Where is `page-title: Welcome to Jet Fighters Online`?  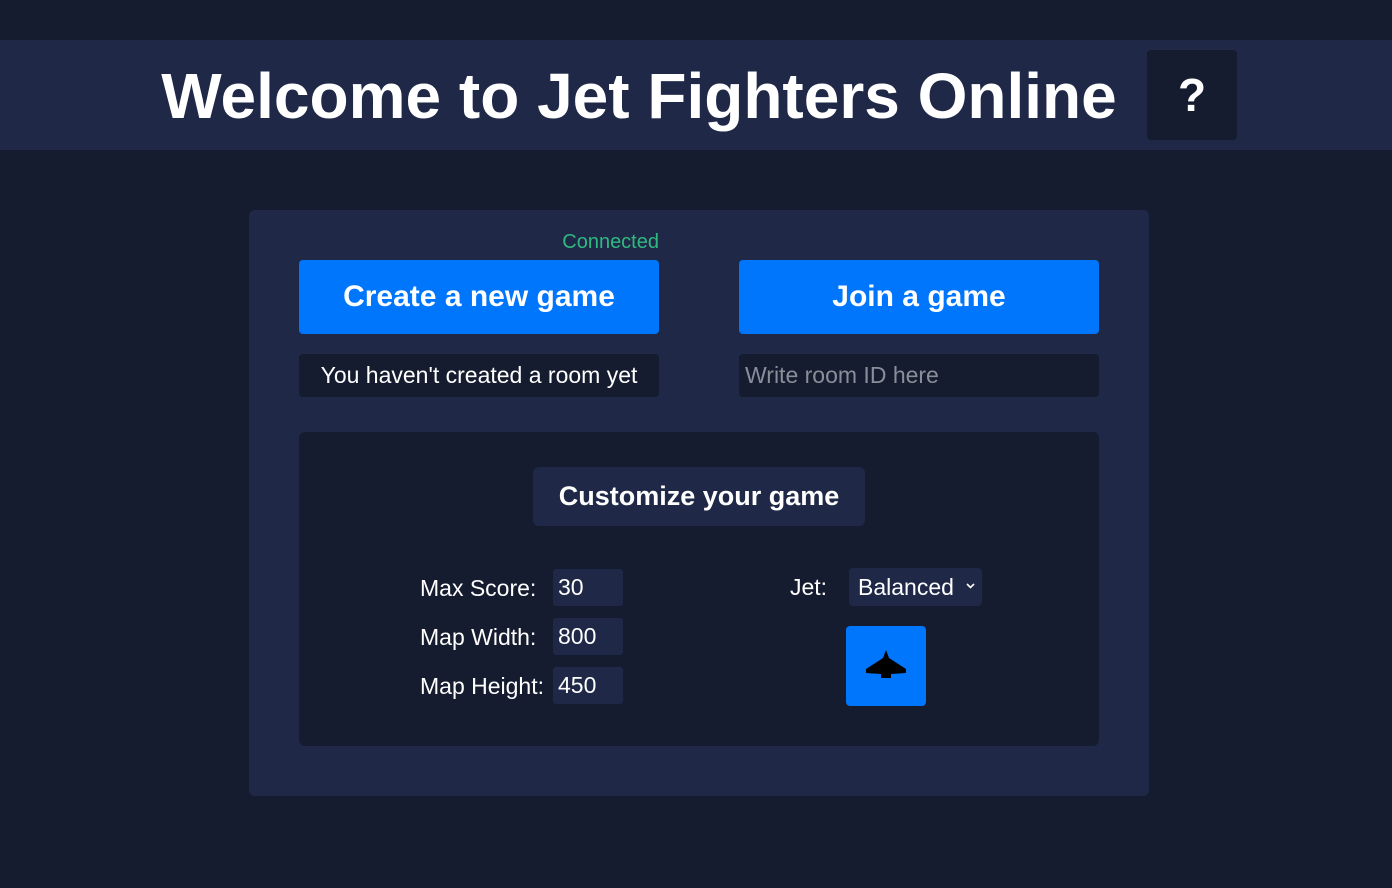
page-title: Welcome to Jet Fighters Online is located at coordinates (639, 96).